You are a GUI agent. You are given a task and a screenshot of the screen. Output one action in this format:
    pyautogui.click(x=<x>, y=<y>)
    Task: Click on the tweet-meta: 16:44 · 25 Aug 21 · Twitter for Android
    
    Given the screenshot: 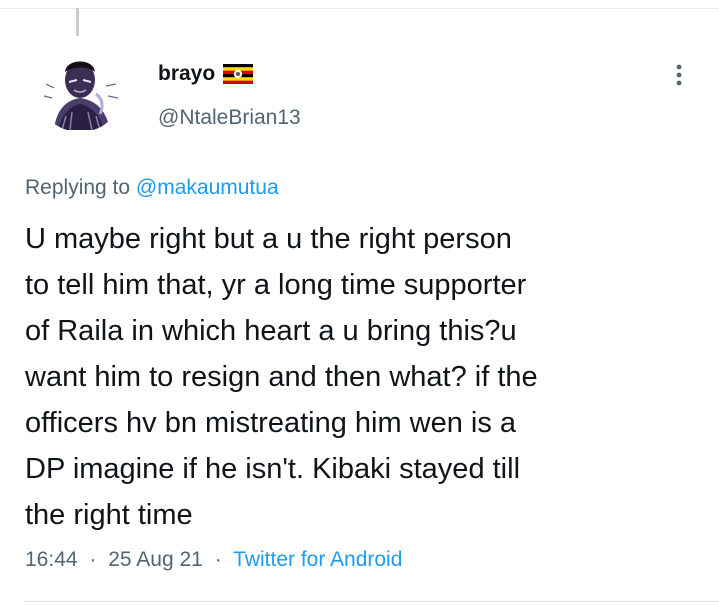 What is the action you would take?
    pyautogui.click(x=213, y=560)
    